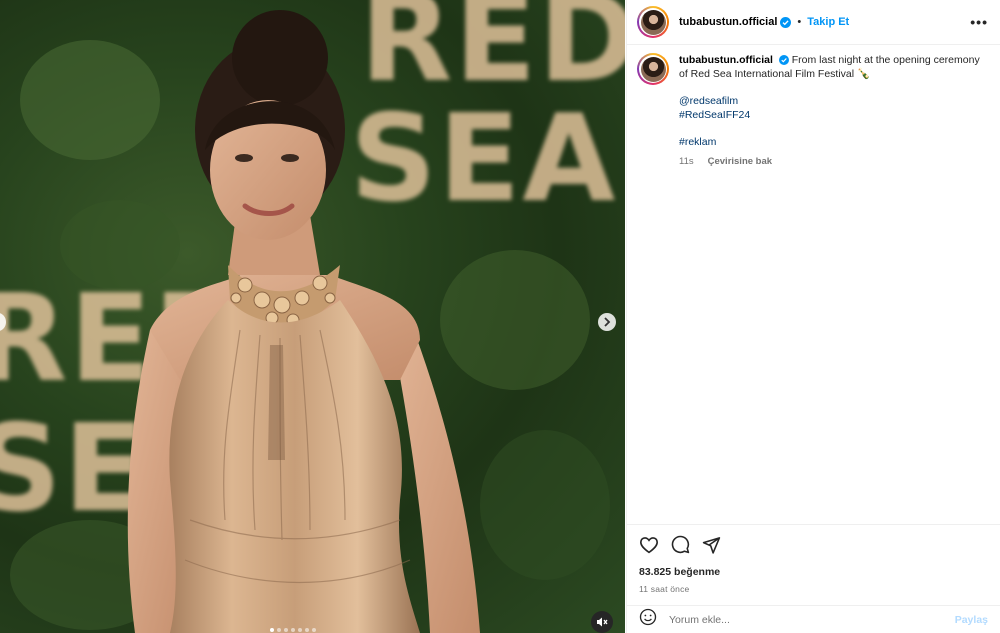  I want to click on like-icon, so click(649, 545).